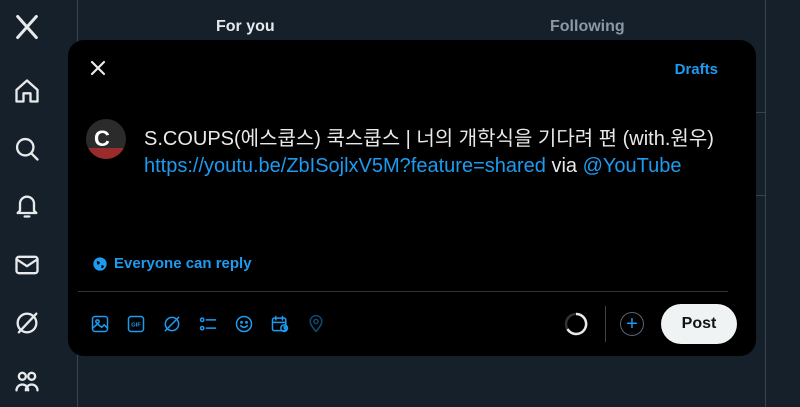  I want to click on close-button, so click(98, 68).